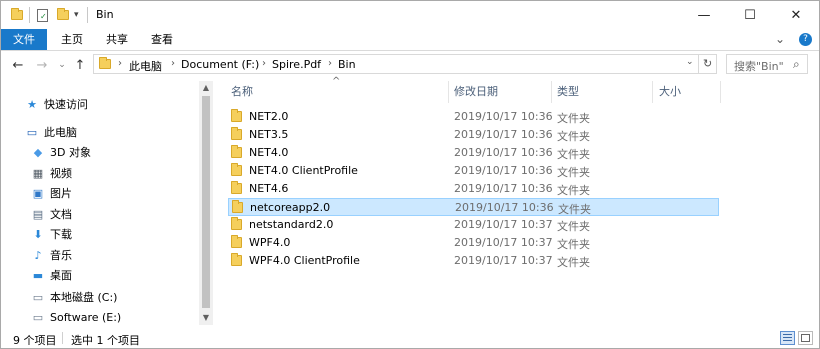  What do you see at coordinates (689, 92) in the screenshot?
I see `column-header-size: 大小` at bounding box center [689, 92].